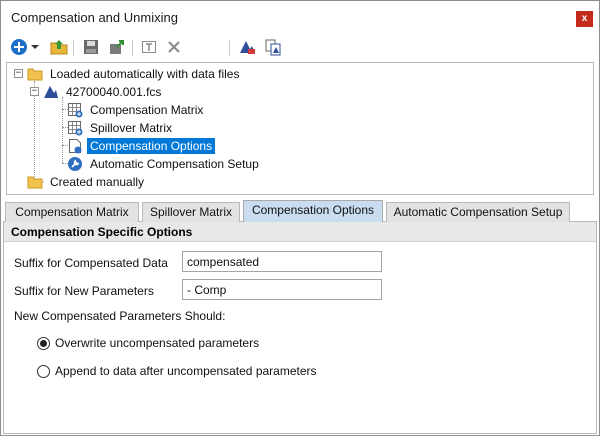 The height and width of the screenshot is (436, 600). What do you see at coordinates (300, 48) in the screenshot?
I see `toolbar` at bounding box center [300, 48].